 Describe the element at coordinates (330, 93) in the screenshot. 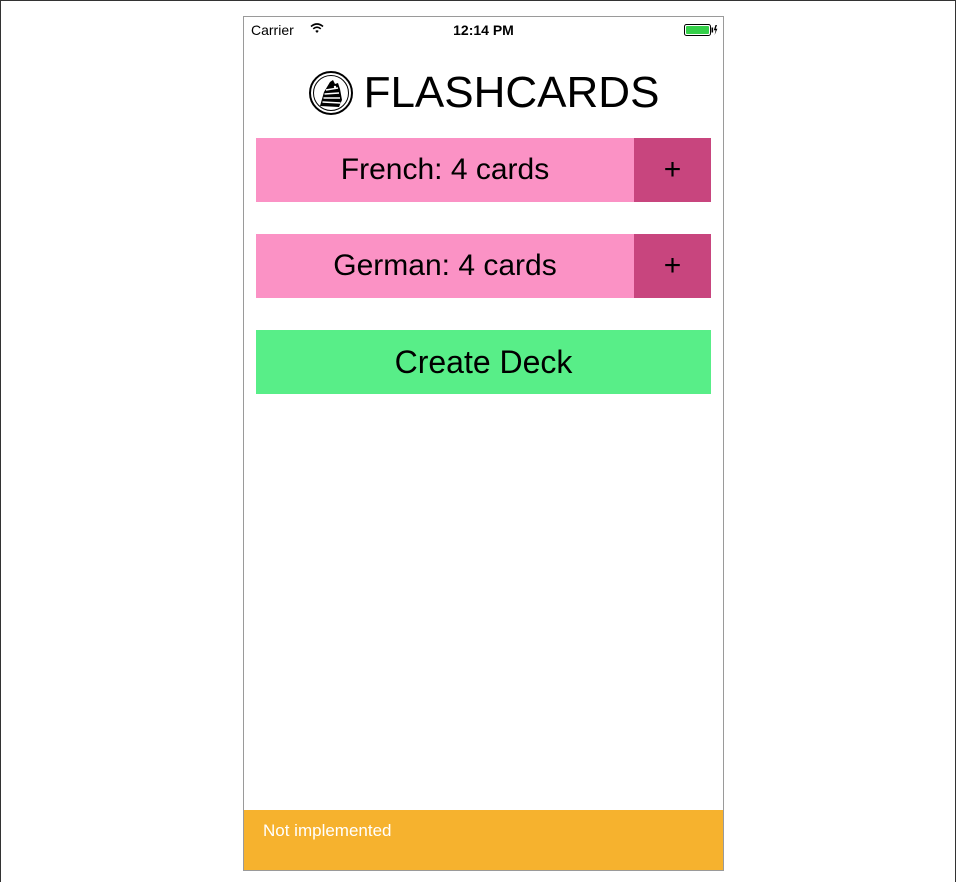

I see `zebra-logo-icon` at that location.